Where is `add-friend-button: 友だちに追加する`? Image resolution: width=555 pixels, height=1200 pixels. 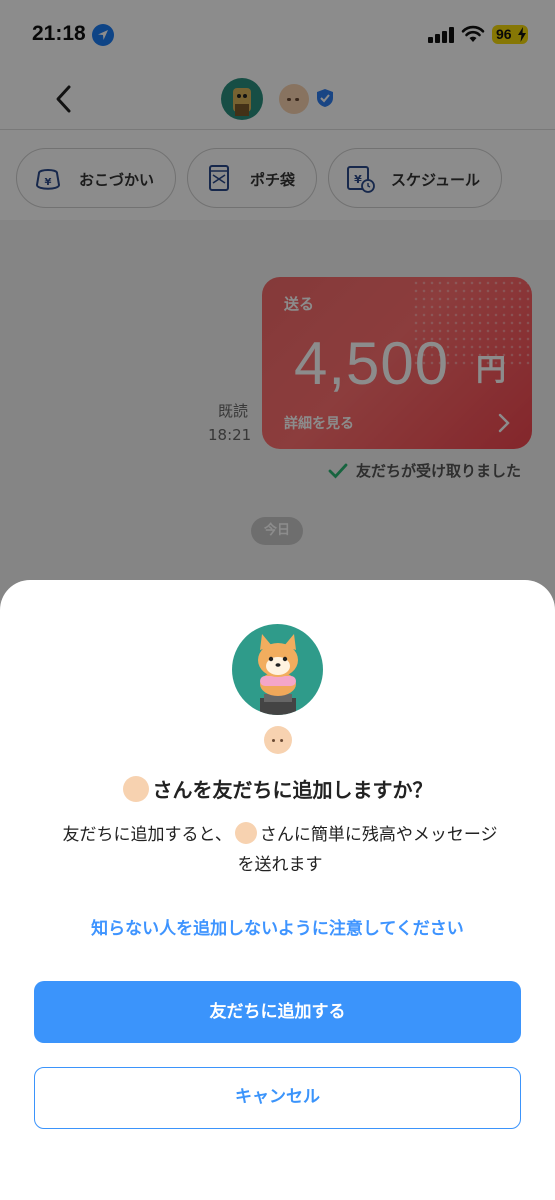 add-friend-button: 友だちに追加する is located at coordinates (277, 1012).